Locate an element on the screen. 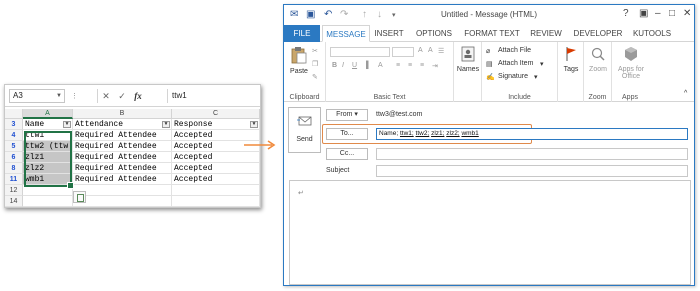 This screenshot has height=291, width=700. tab-insert: INSERT is located at coordinates (389, 33).